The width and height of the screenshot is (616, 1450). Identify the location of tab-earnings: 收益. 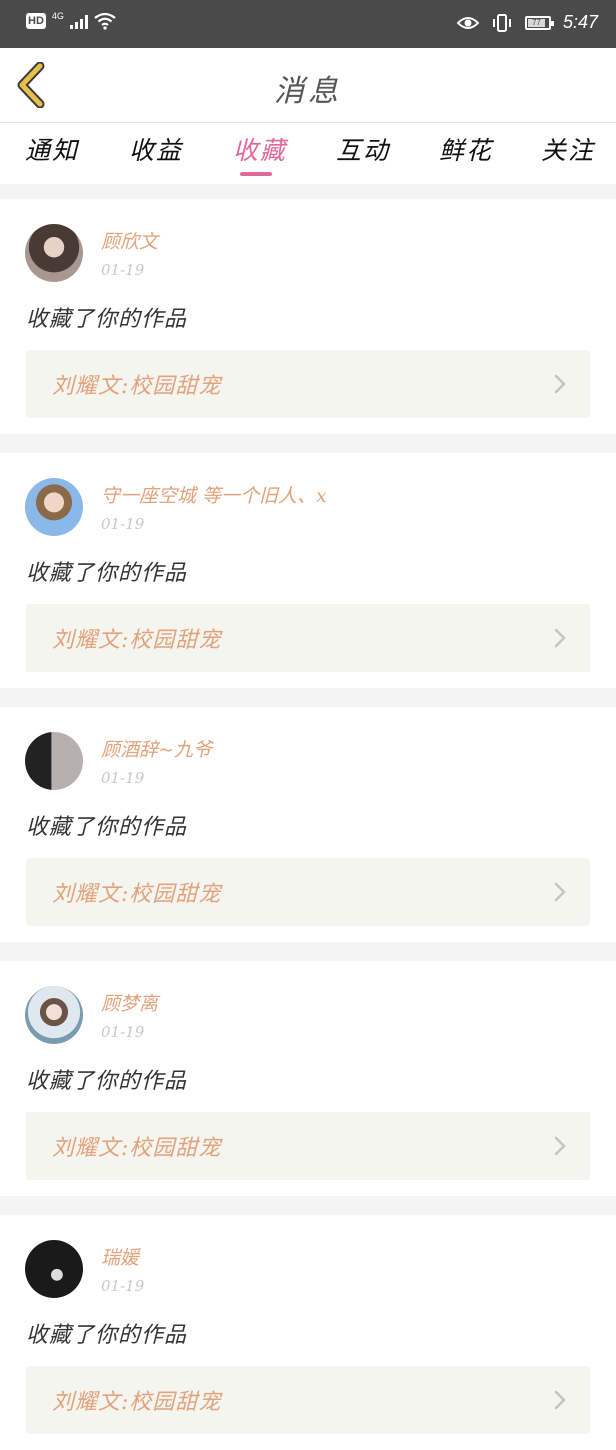
(156, 149).